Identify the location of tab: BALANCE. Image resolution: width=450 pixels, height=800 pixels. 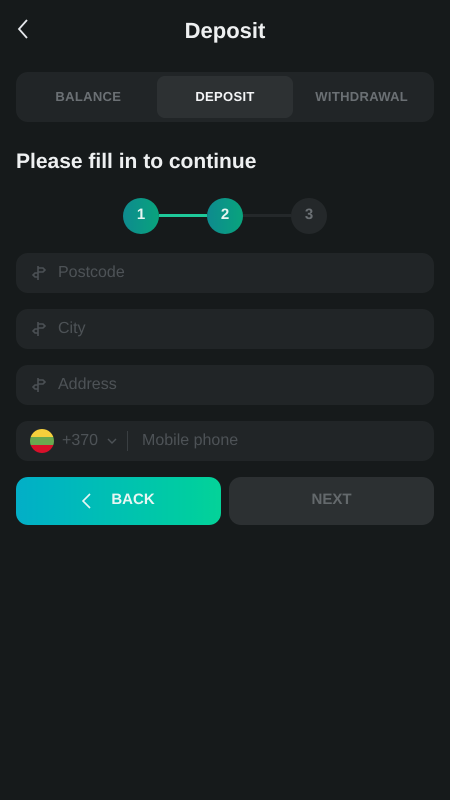
(88, 97).